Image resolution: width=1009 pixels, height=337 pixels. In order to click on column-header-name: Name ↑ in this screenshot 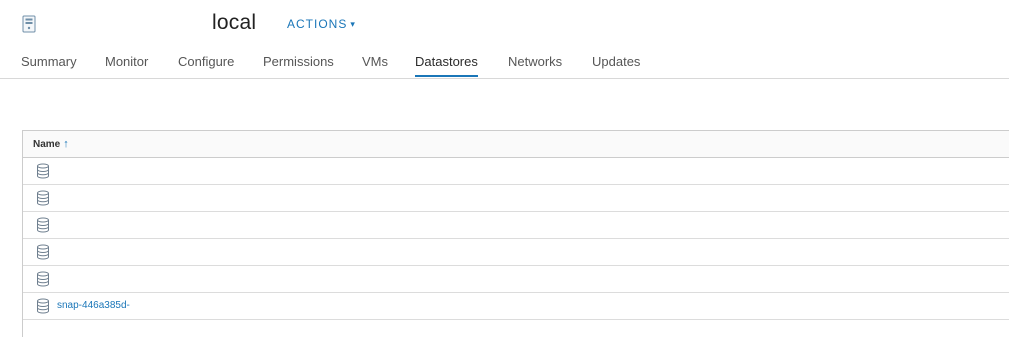, I will do `click(51, 144)`.